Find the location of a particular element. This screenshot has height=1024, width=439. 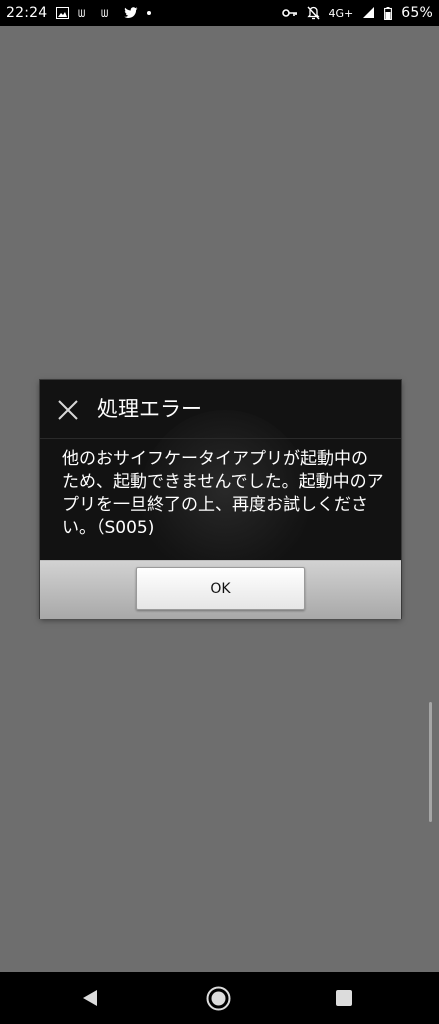

bell-off-icon is located at coordinates (313, 13).